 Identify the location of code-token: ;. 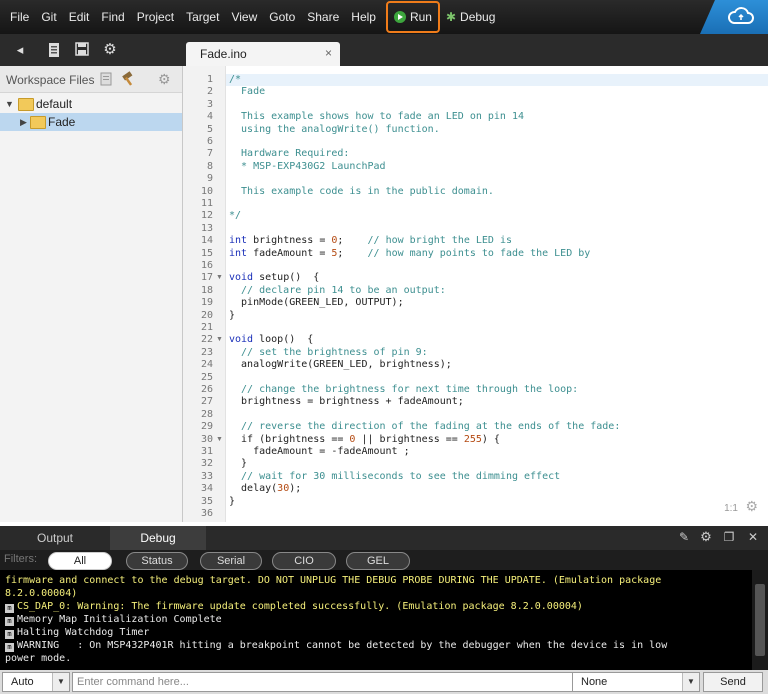
(352, 241).